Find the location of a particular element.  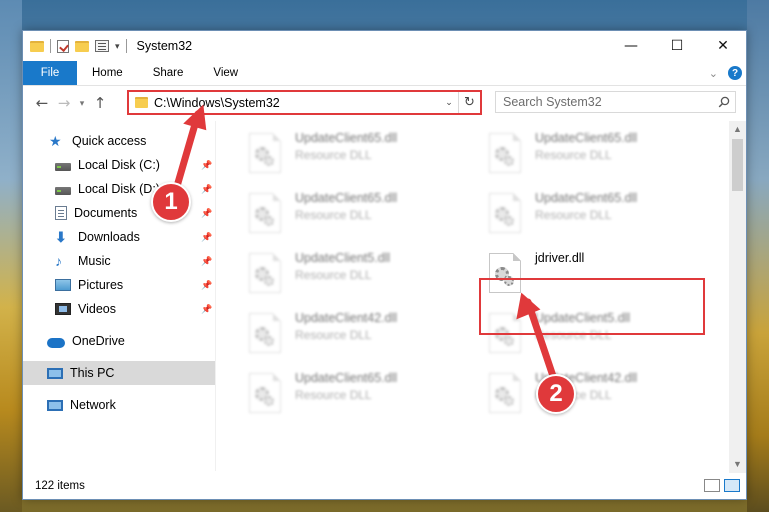

toolbar-divider is located at coordinates (126, 46).